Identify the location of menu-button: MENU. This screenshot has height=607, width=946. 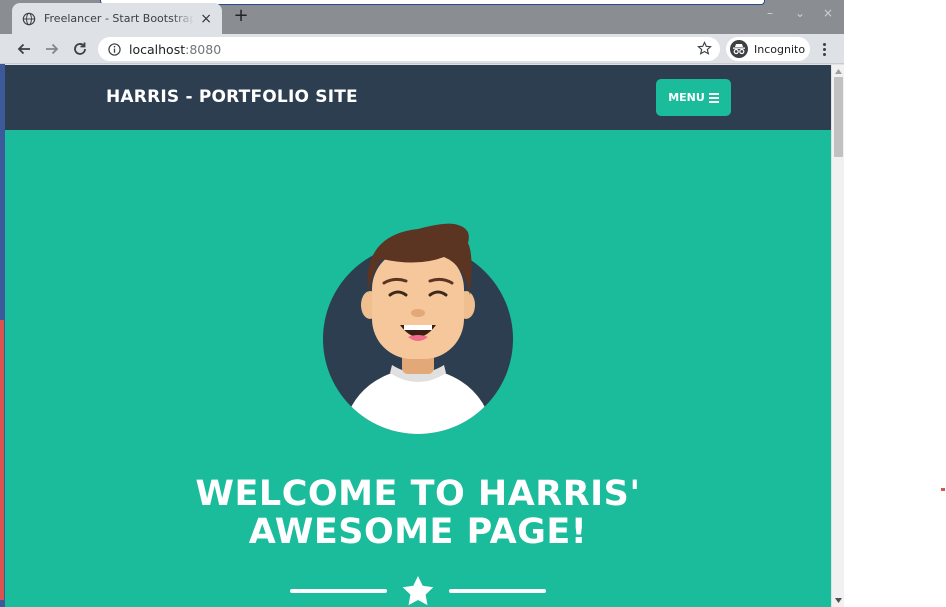
(693, 97).